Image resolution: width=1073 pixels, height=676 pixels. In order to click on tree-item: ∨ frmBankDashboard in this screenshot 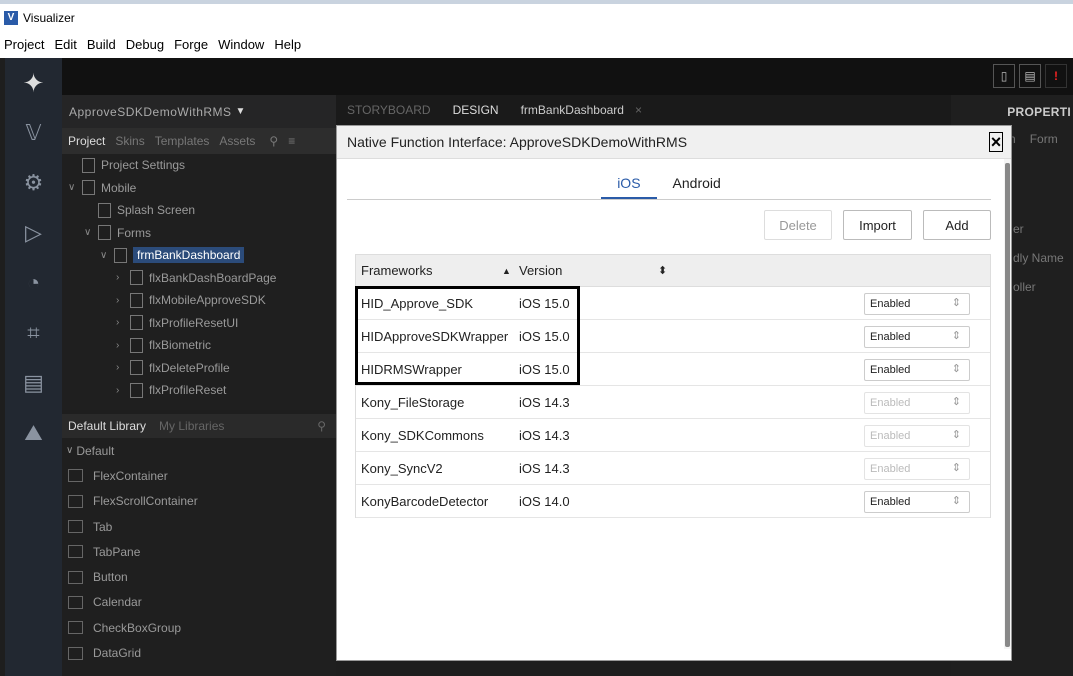, I will do `click(199, 255)`.